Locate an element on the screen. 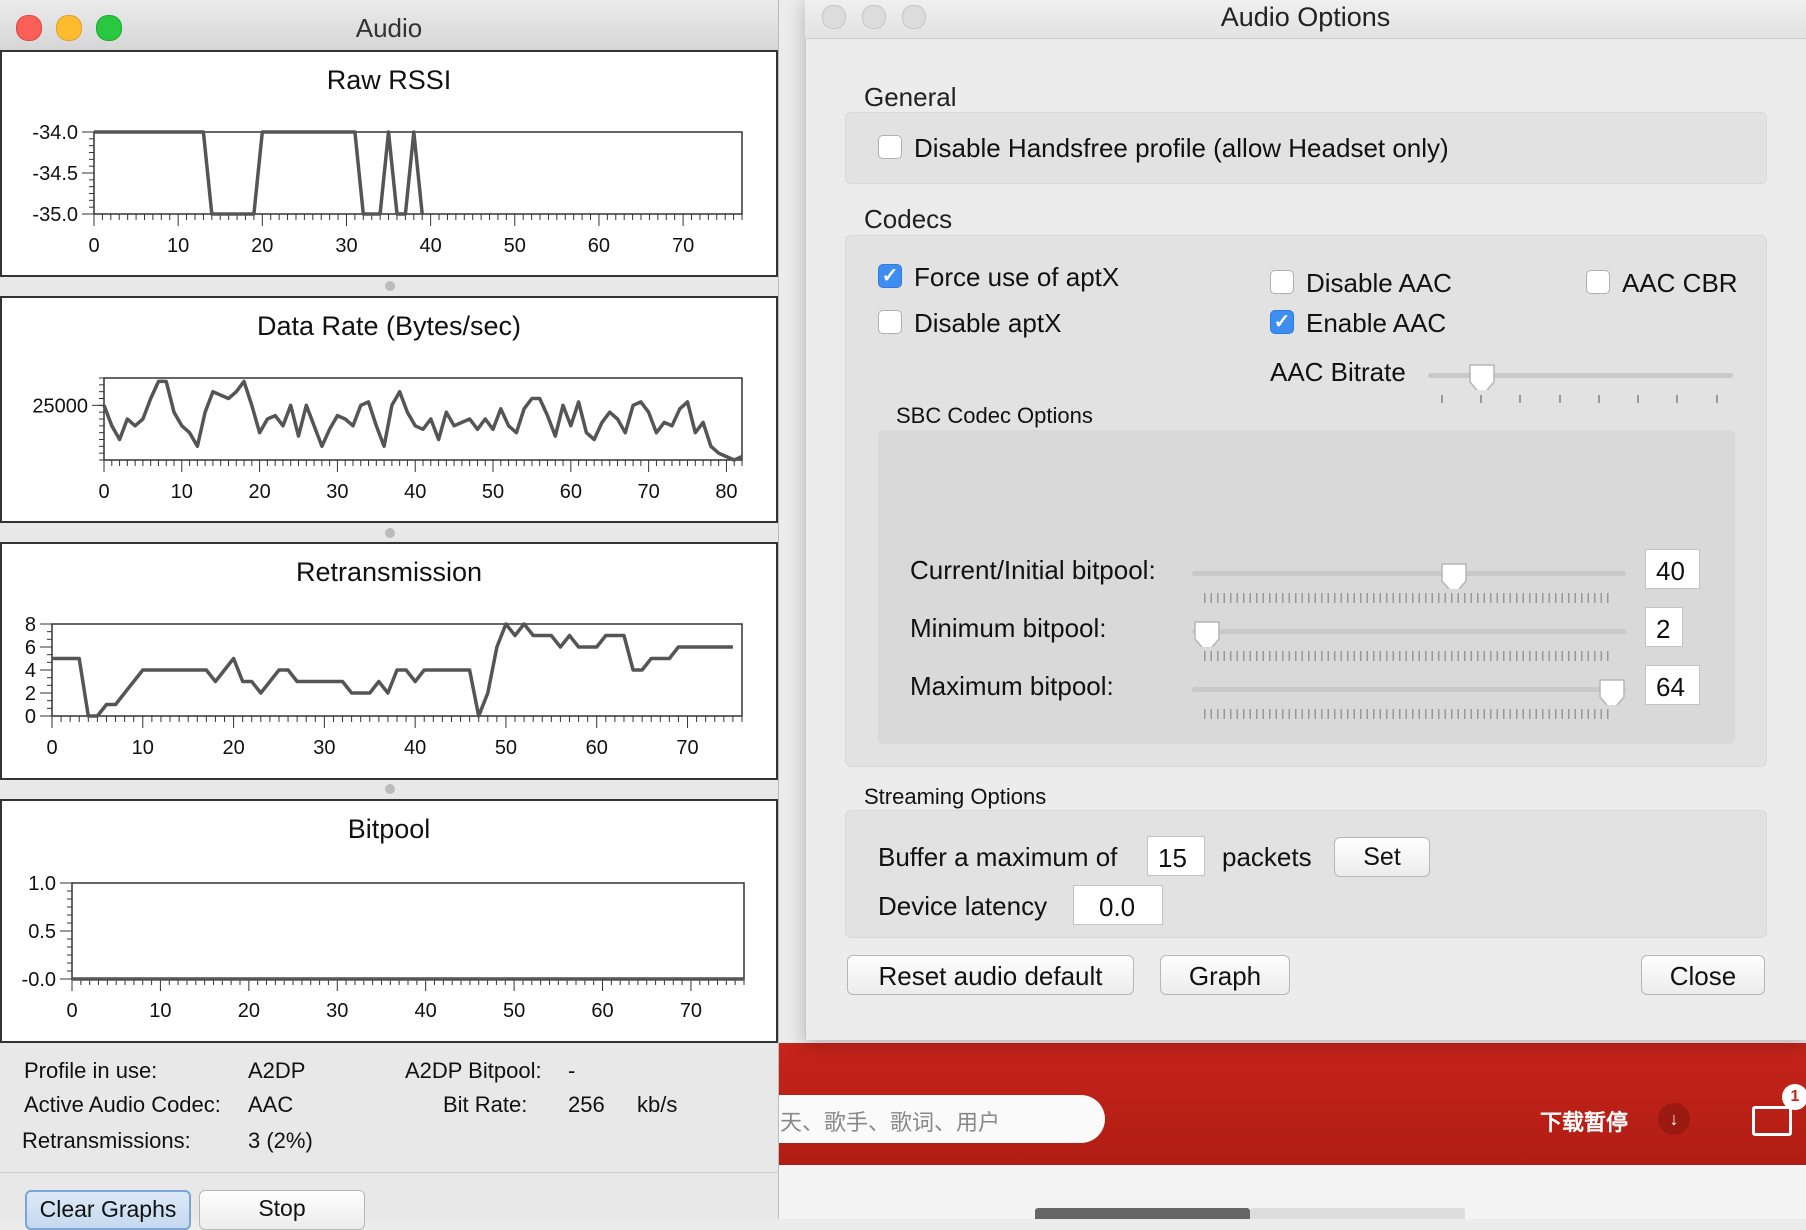  maximum-bitpool-slider-thumb is located at coordinates (1612, 691).